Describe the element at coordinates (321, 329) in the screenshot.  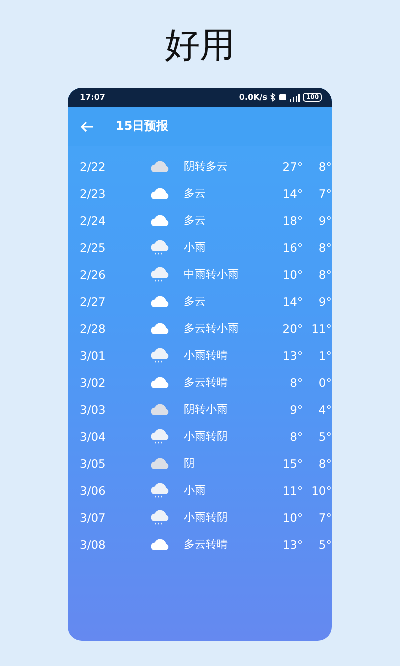
I see `low-temperature: 11°` at that location.